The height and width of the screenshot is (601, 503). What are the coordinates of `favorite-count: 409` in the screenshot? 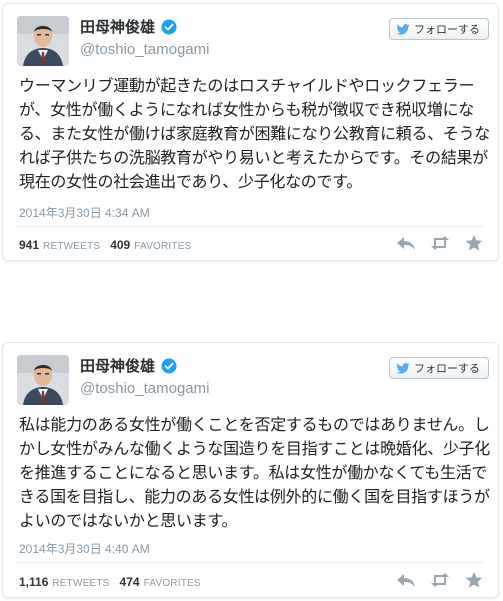 It's located at (120, 245).